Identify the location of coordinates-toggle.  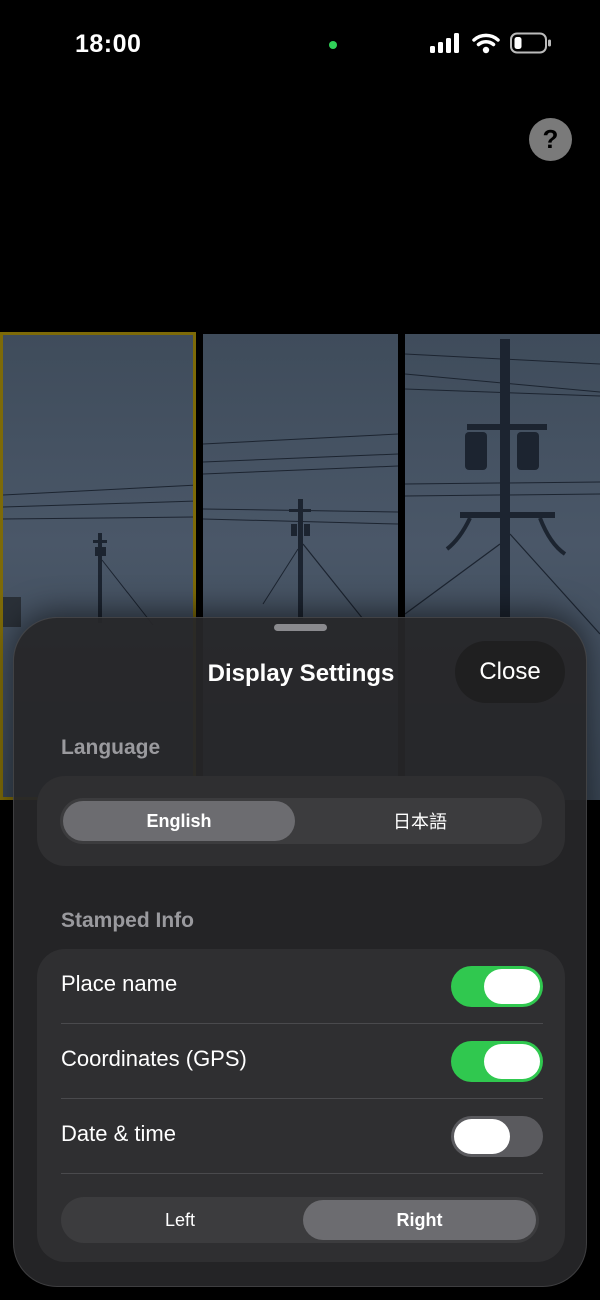
(497, 1061).